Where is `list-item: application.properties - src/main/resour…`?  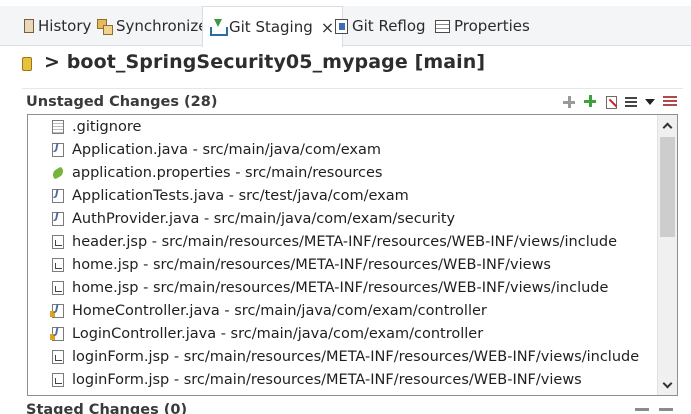
list-item: application.properties - src/main/resour… is located at coordinates (342, 172).